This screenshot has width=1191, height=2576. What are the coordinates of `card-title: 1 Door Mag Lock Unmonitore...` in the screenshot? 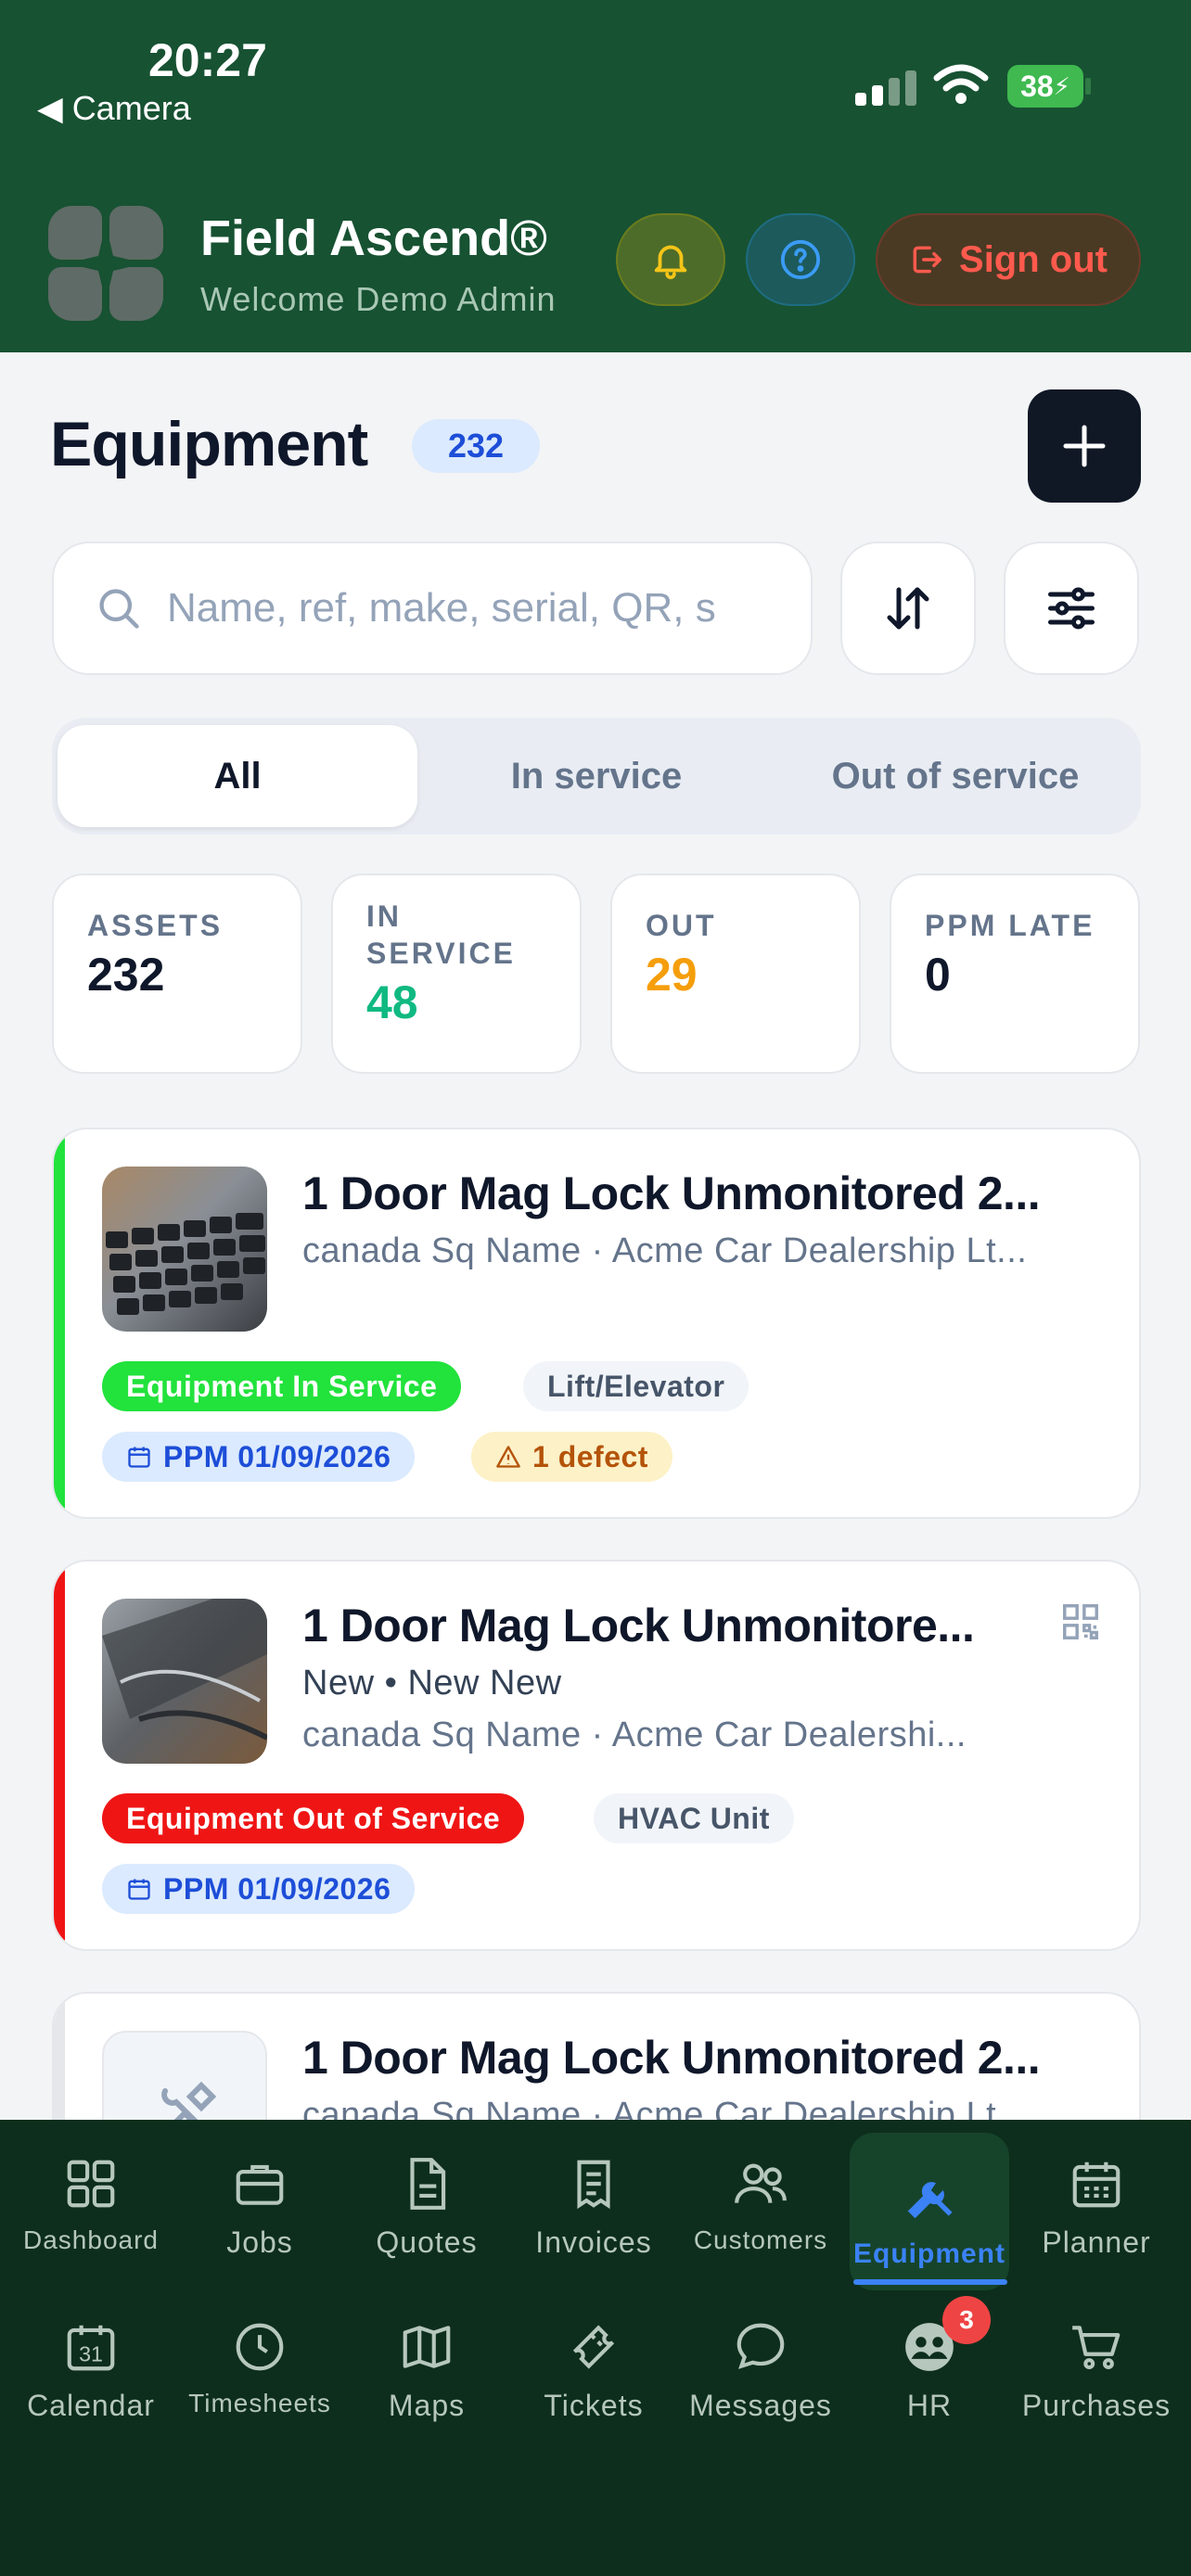 It's located at (638, 1625).